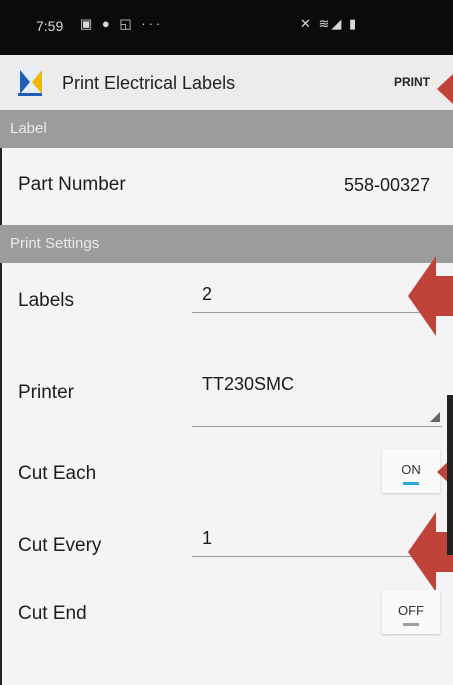  Describe the element at coordinates (412, 82) in the screenshot. I see `print-button: PRINT` at that location.